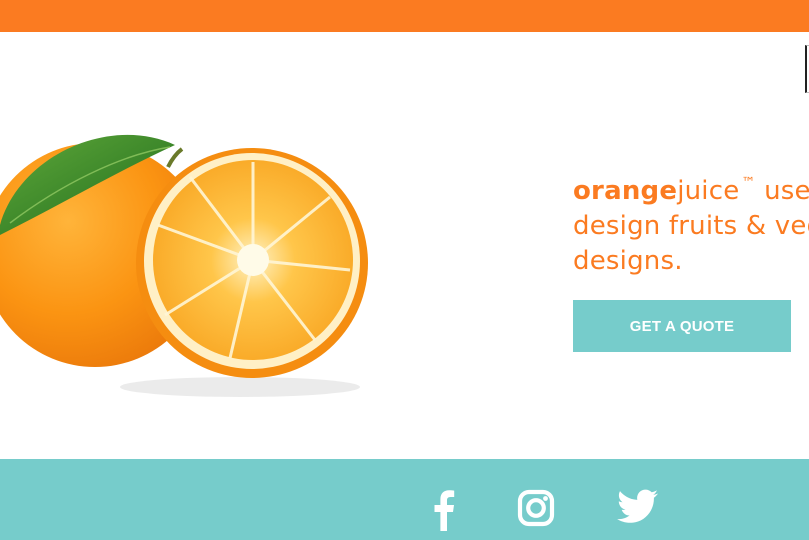 Image resolution: width=809 pixels, height=540 pixels. What do you see at coordinates (748, 183) in the screenshot?
I see `trademark-symbol: ™` at bounding box center [748, 183].